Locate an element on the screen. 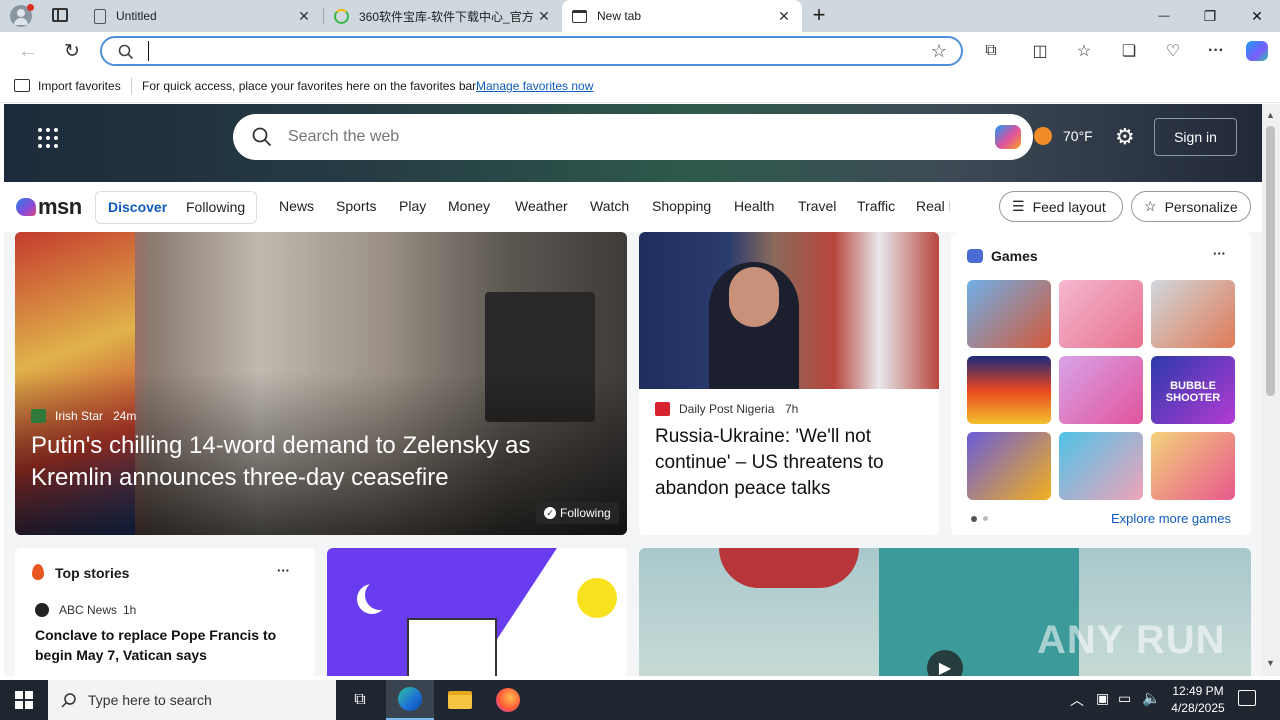 The height and width of the screenshot is (720, 1280). nav-money: Money is located at coordinates (469, 206).